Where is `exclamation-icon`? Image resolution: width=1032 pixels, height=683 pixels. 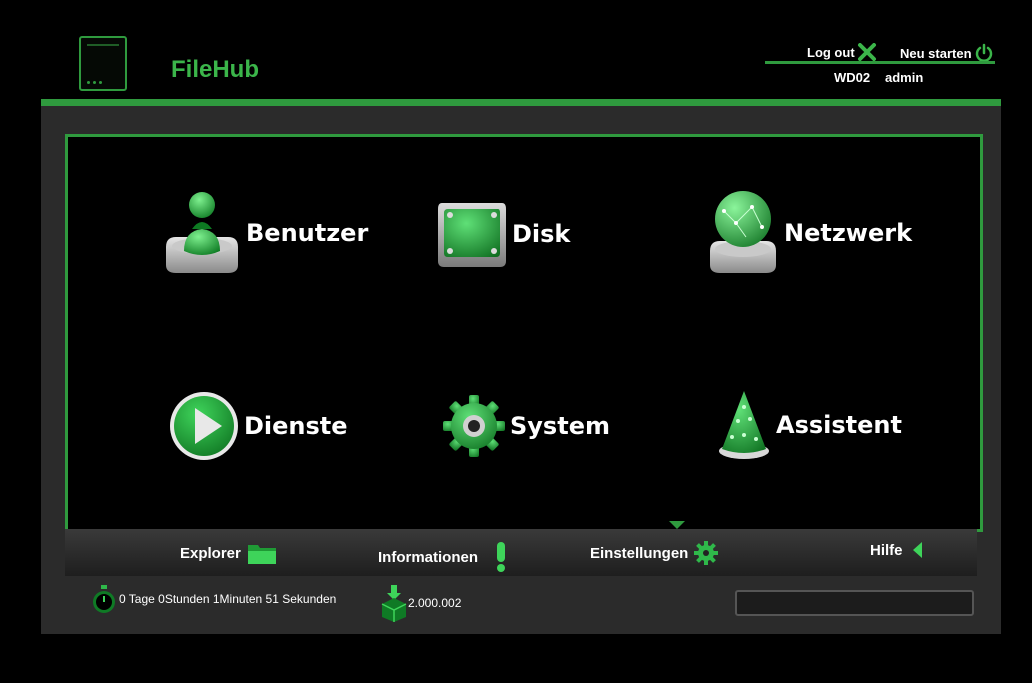 exclamation-icon is located at coordinates (501, 557).